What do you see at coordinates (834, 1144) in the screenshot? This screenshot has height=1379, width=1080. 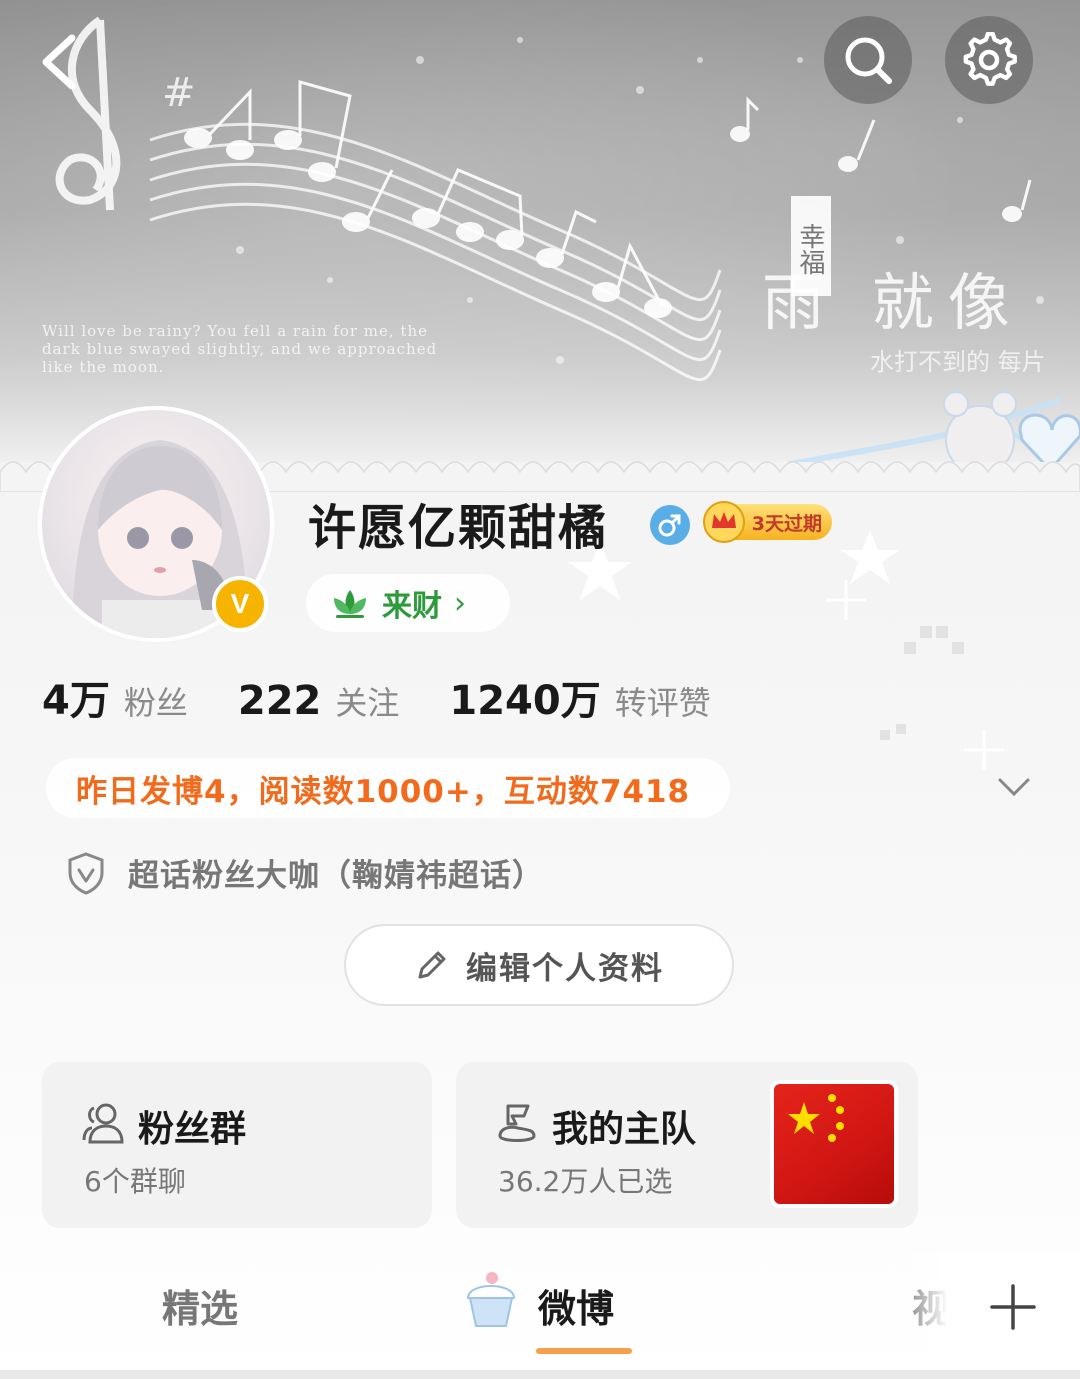 I see `china-flag-icon` at bounding box center [834, 1144].